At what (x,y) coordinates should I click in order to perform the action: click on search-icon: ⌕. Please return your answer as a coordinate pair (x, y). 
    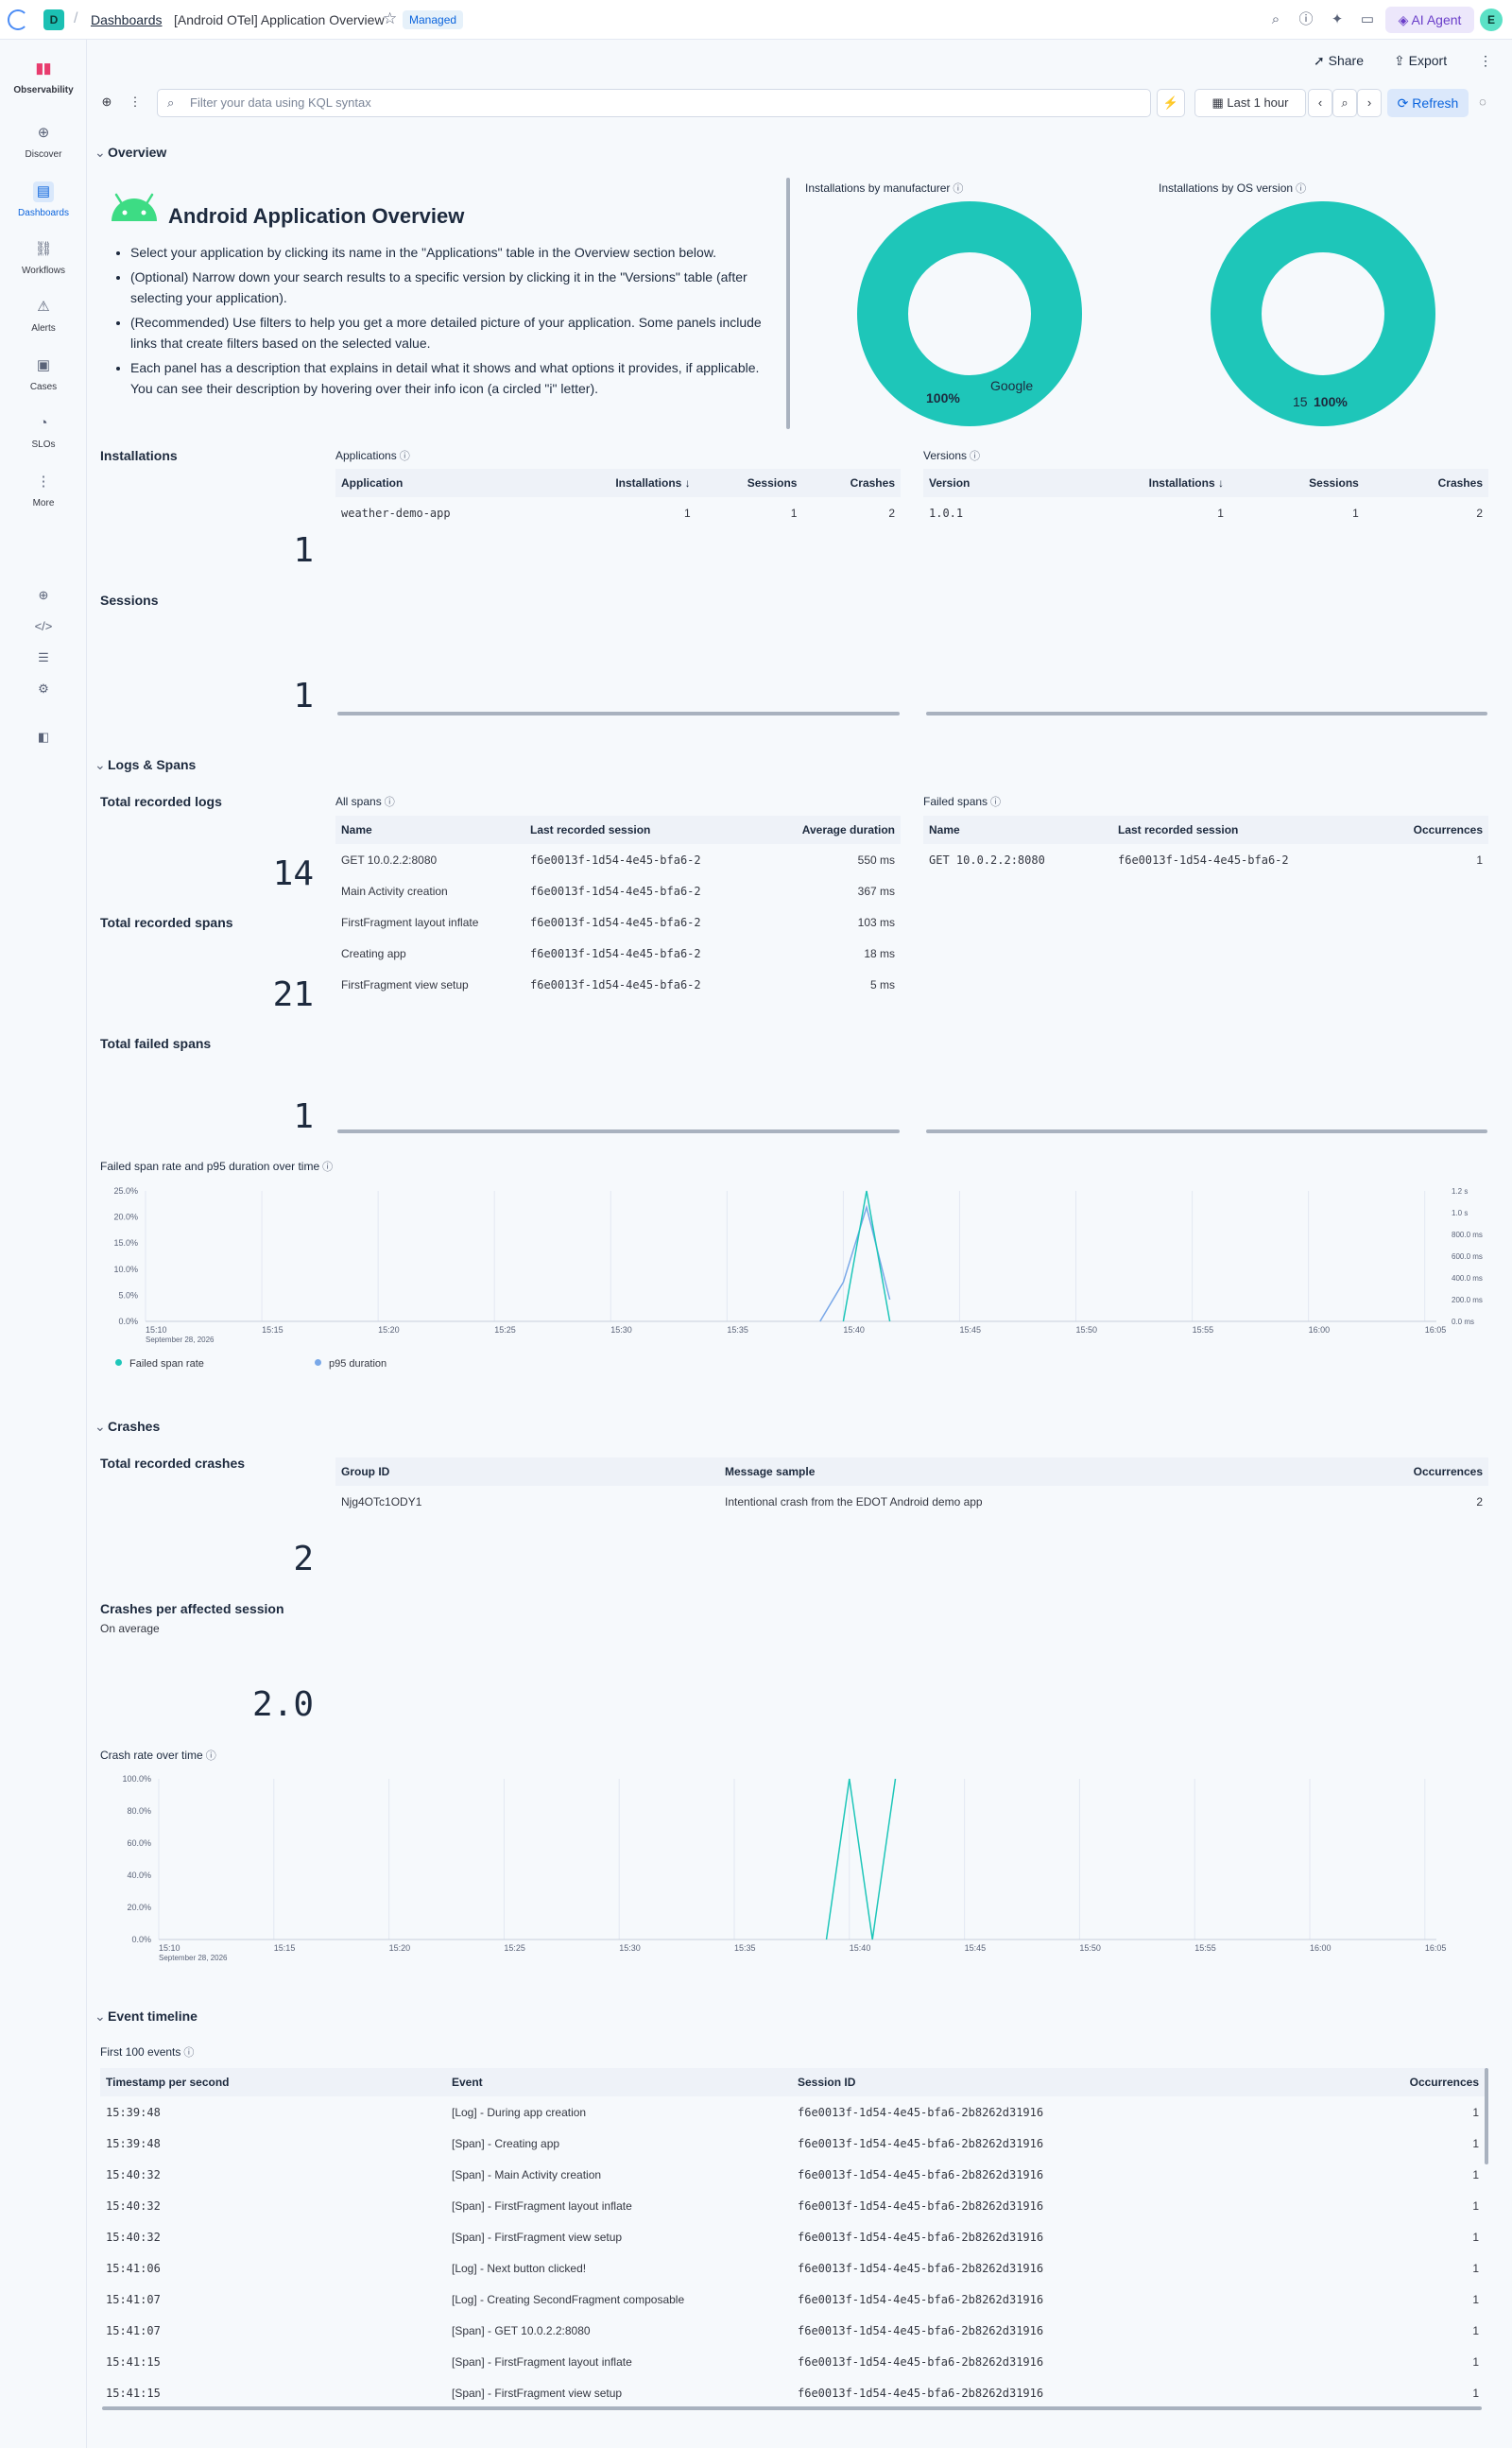
    Looking at the image, I should click on (1275, 20).